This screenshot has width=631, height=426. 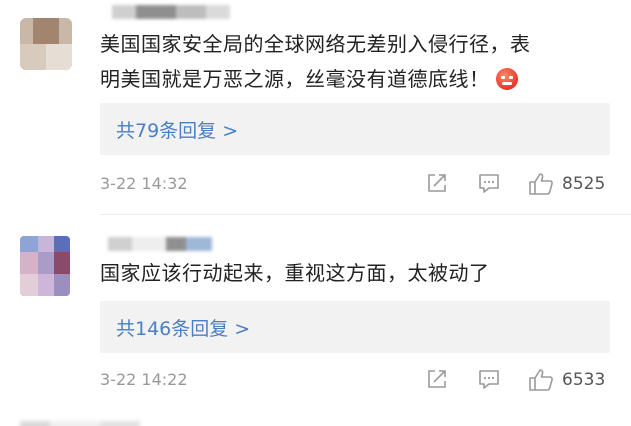 What do you see at coordinates (350, 79) in the screenshot?
I see `comment-text-line: 明美国就是万恶之源，丝毫没有道德底线！` at bounding box center [350, 79].